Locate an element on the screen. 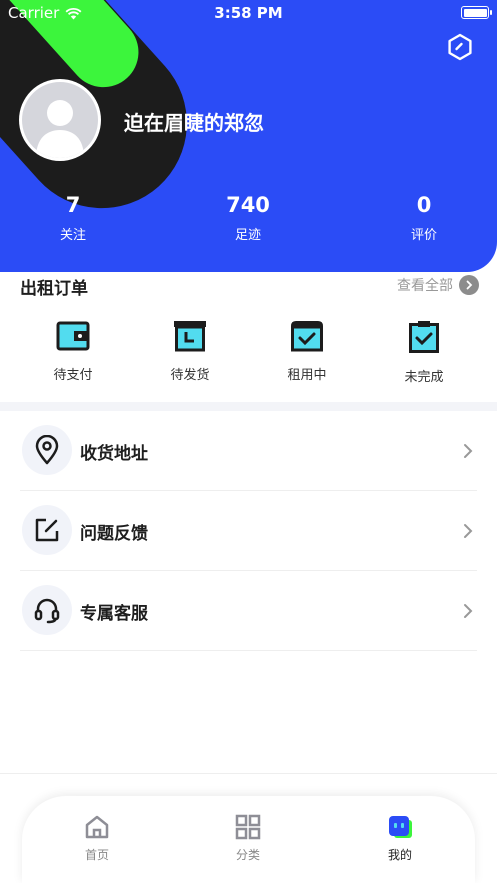 This screenshot has width=497, height=883. stat-value: 7 is located at coordinates (73, 205).